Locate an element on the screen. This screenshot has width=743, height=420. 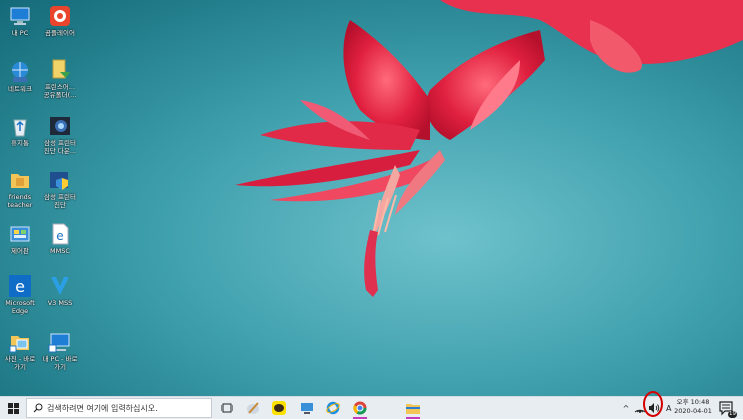
chrome-icon is located at coordinates (360, 408).